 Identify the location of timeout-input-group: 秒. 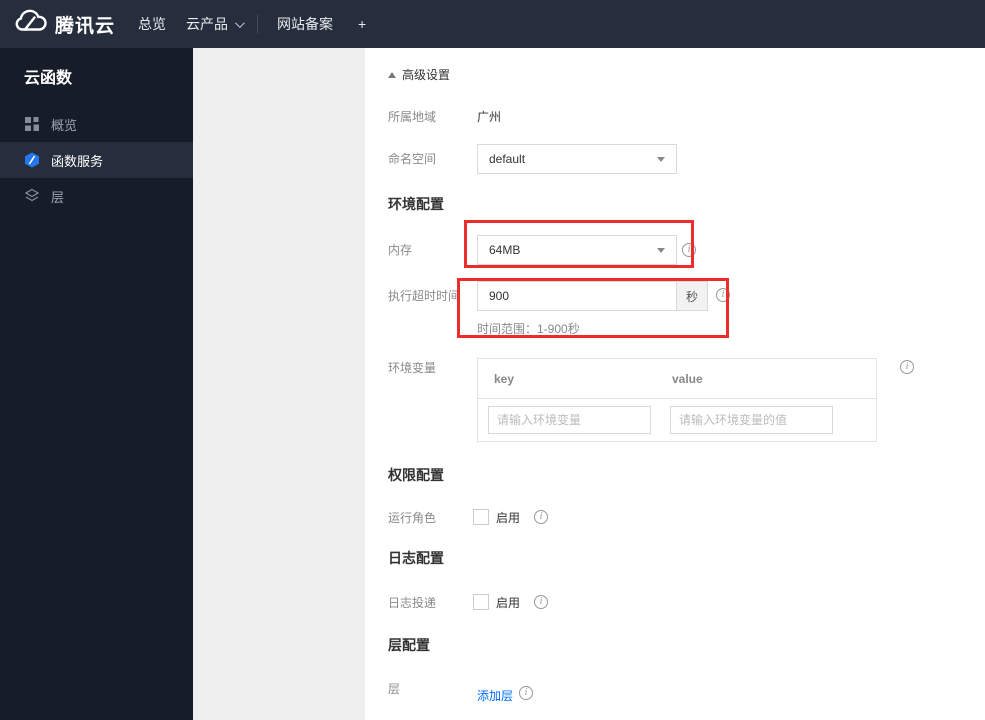
(592, 296).